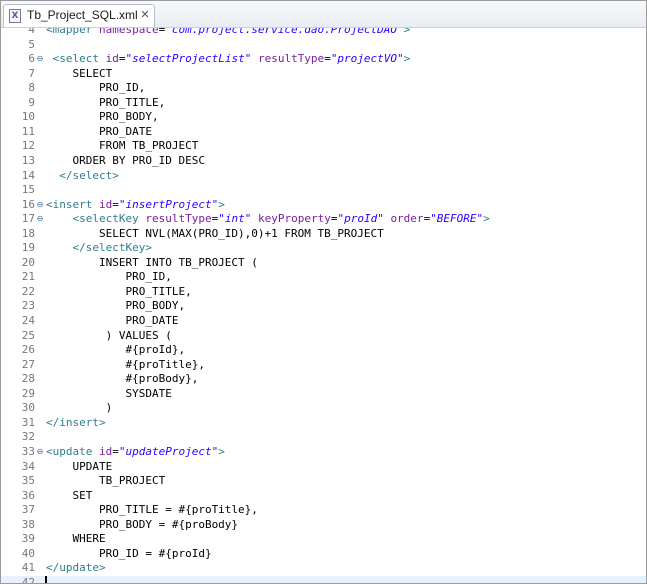  I want to click on line-number: 5, so click(31, 44).